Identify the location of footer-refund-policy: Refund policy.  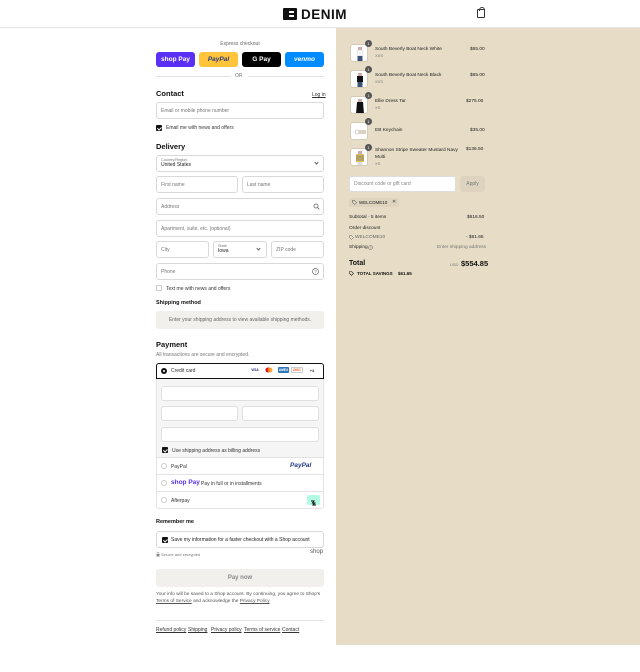
(171, 630).